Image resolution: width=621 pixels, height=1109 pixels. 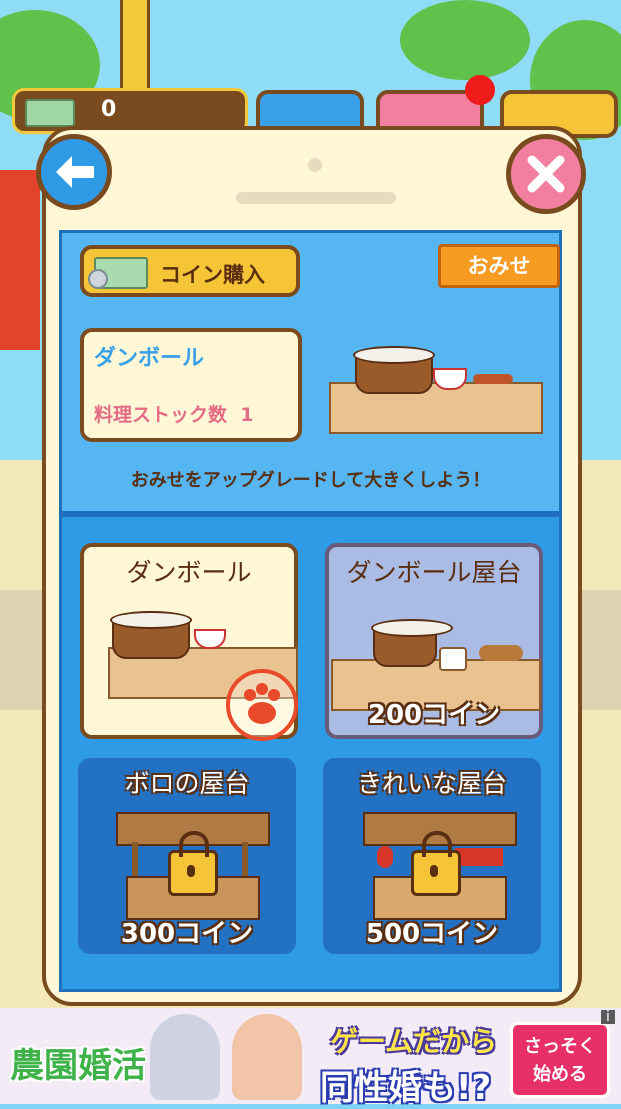 I want to click on upgrade-price: 200コイン, so click(x=434, y=715).